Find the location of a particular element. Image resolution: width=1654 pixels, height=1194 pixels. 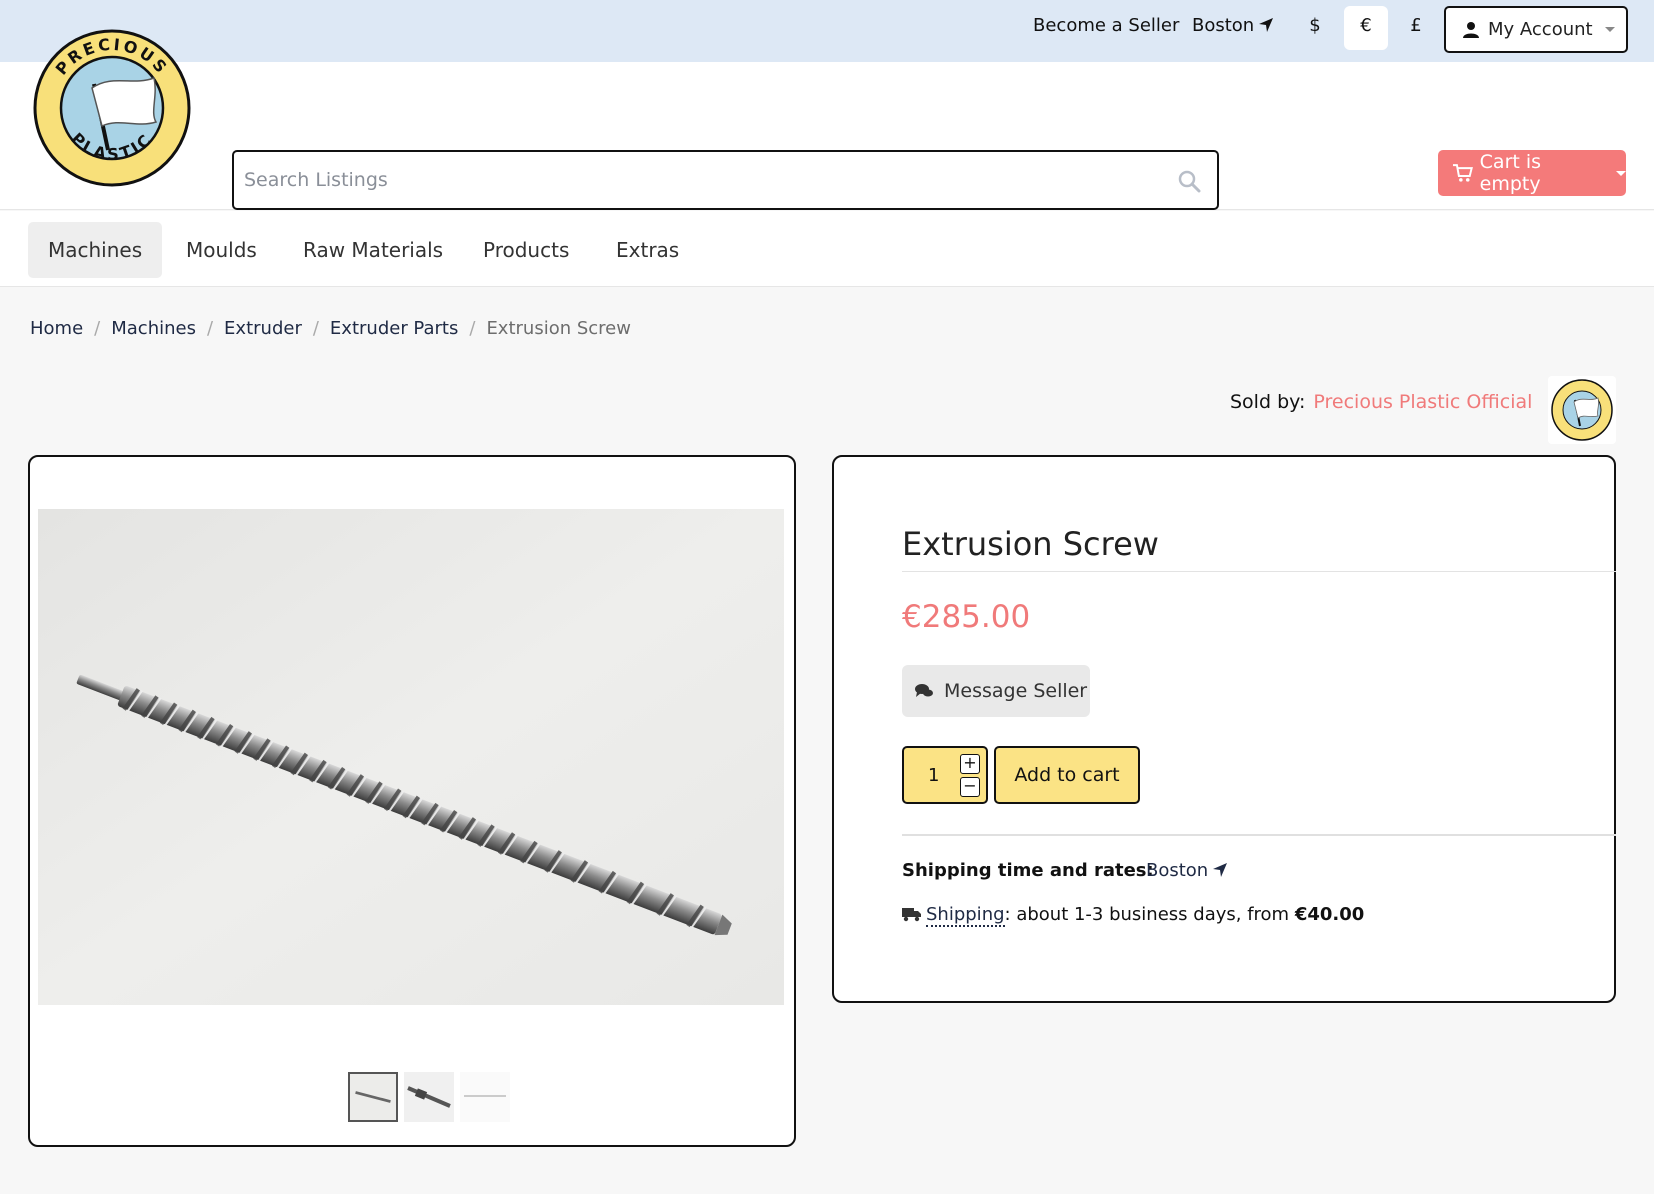

precious-plastic-logo: PRECIOUS PLASTIC is located at coordinates (112, 108).